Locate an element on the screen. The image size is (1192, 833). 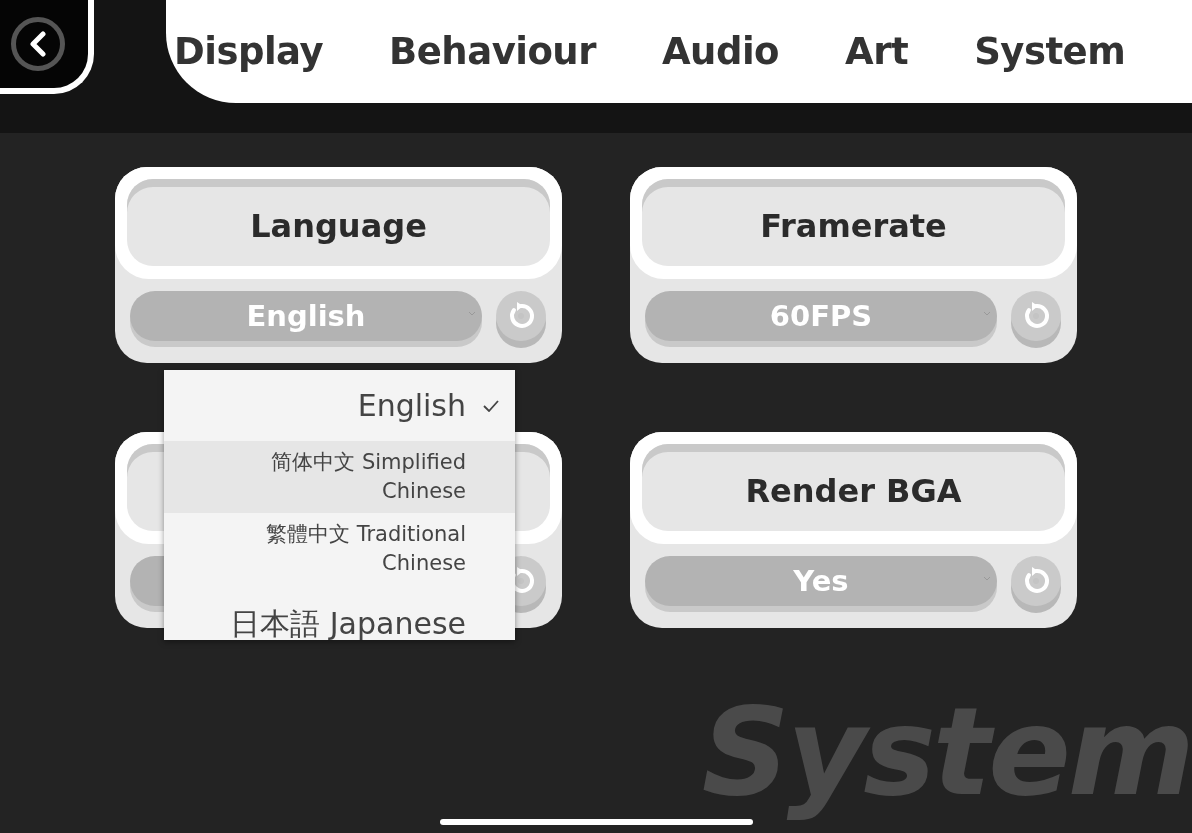
option-label: 繁體中文 Traditional Chinese is located at coordinates (365, 549).